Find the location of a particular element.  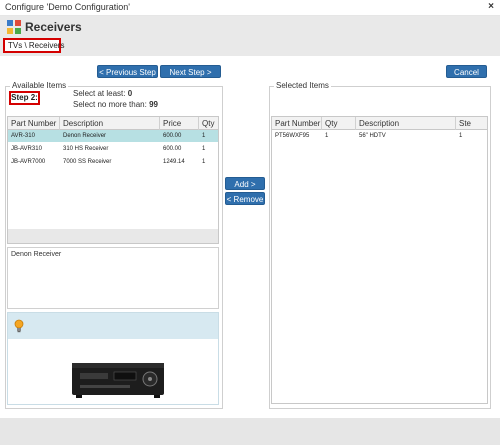

item-image-panel is located at coordinates (113, 358).